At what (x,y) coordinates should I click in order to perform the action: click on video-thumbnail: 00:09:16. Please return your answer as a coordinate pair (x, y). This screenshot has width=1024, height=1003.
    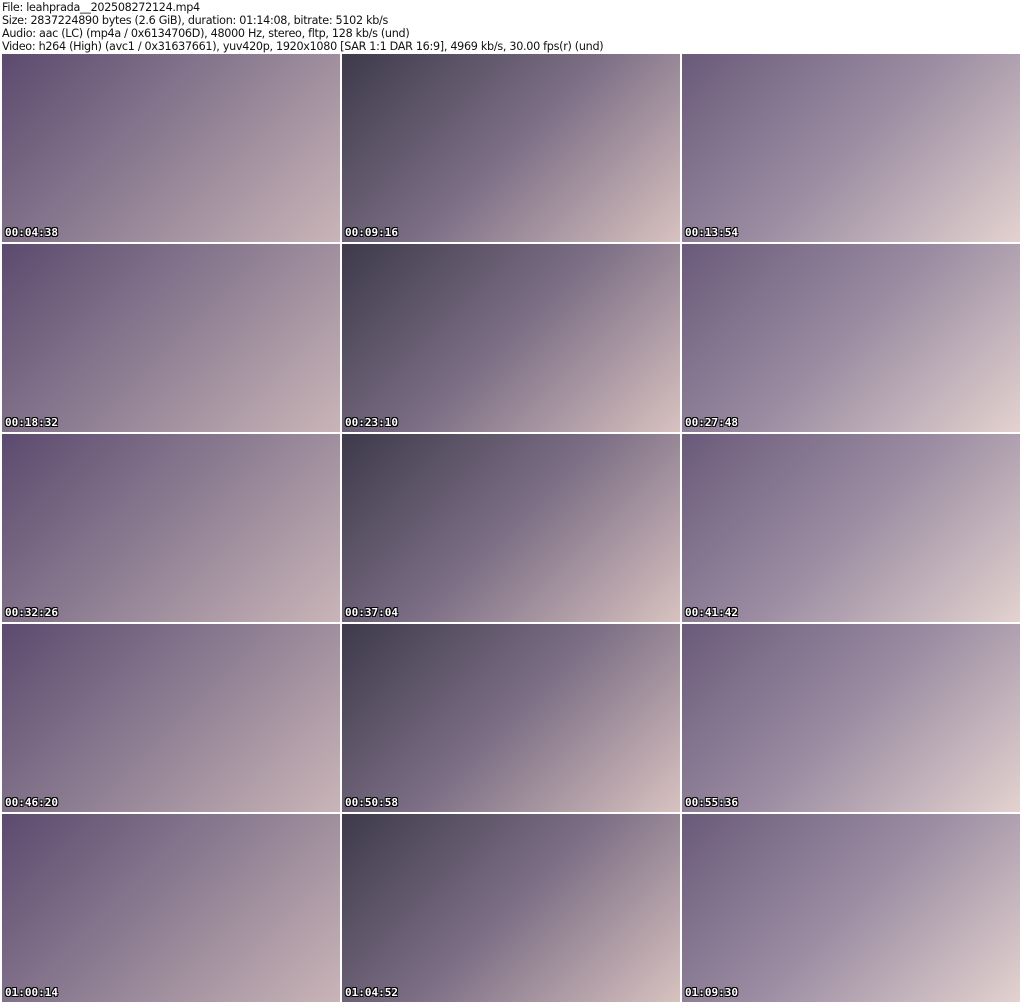
    Looking at the image, I should click on (511, 148).